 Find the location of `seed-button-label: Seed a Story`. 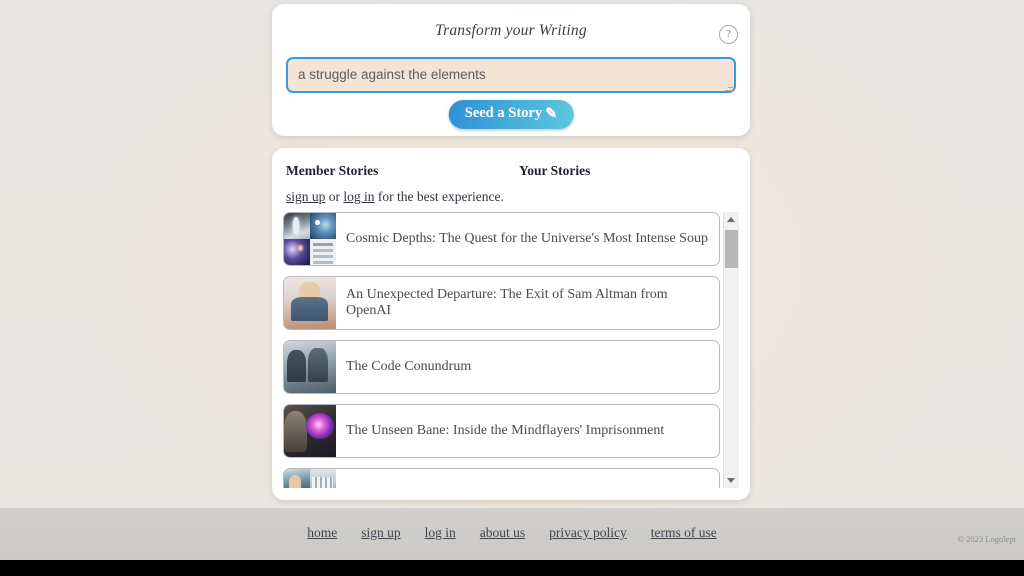

seed-button-label: Seed a Story is located at coordinates (503, 113).